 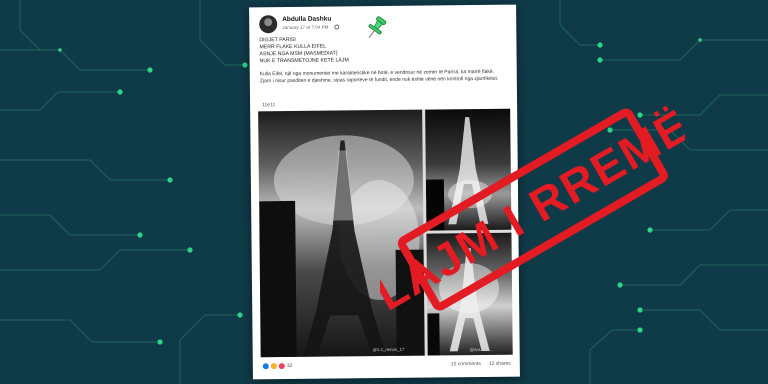 I want to click on reaction-icons: 32, so click(x=277, y=366).